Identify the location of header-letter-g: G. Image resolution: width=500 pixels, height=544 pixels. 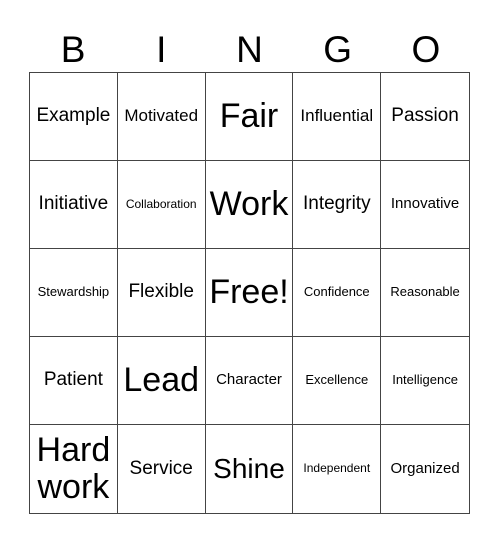
(338, 49).